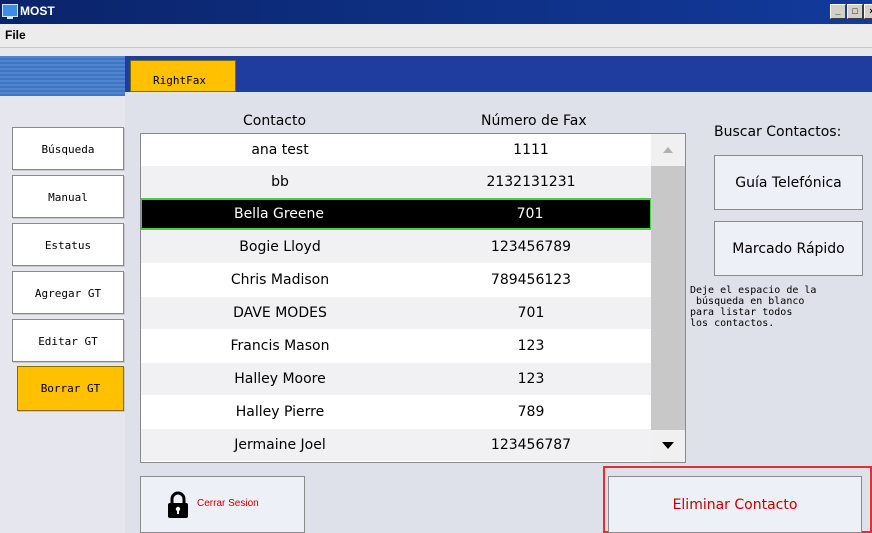 The image size is (872, 533). What do you see at coordinates (62, 76) in the screenshot?
I see `left-header-strip` at bounding box center [62, 76].